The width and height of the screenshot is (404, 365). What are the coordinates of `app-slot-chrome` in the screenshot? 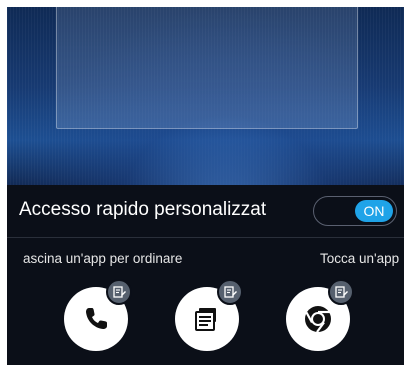 It's located at (320, 315).